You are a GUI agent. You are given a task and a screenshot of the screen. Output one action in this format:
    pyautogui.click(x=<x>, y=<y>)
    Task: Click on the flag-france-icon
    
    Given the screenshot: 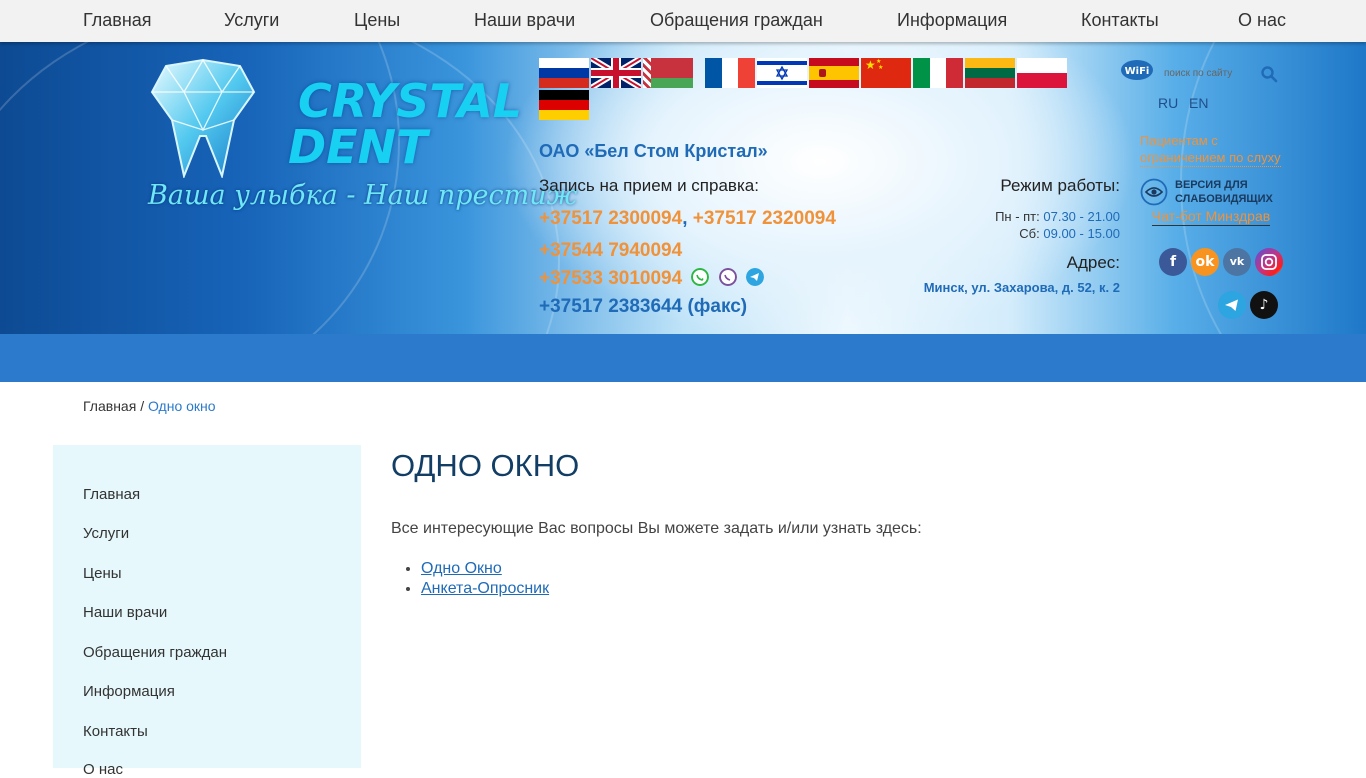 What is the action you would take?
    pyautogui.click(x=730, y=73)
    